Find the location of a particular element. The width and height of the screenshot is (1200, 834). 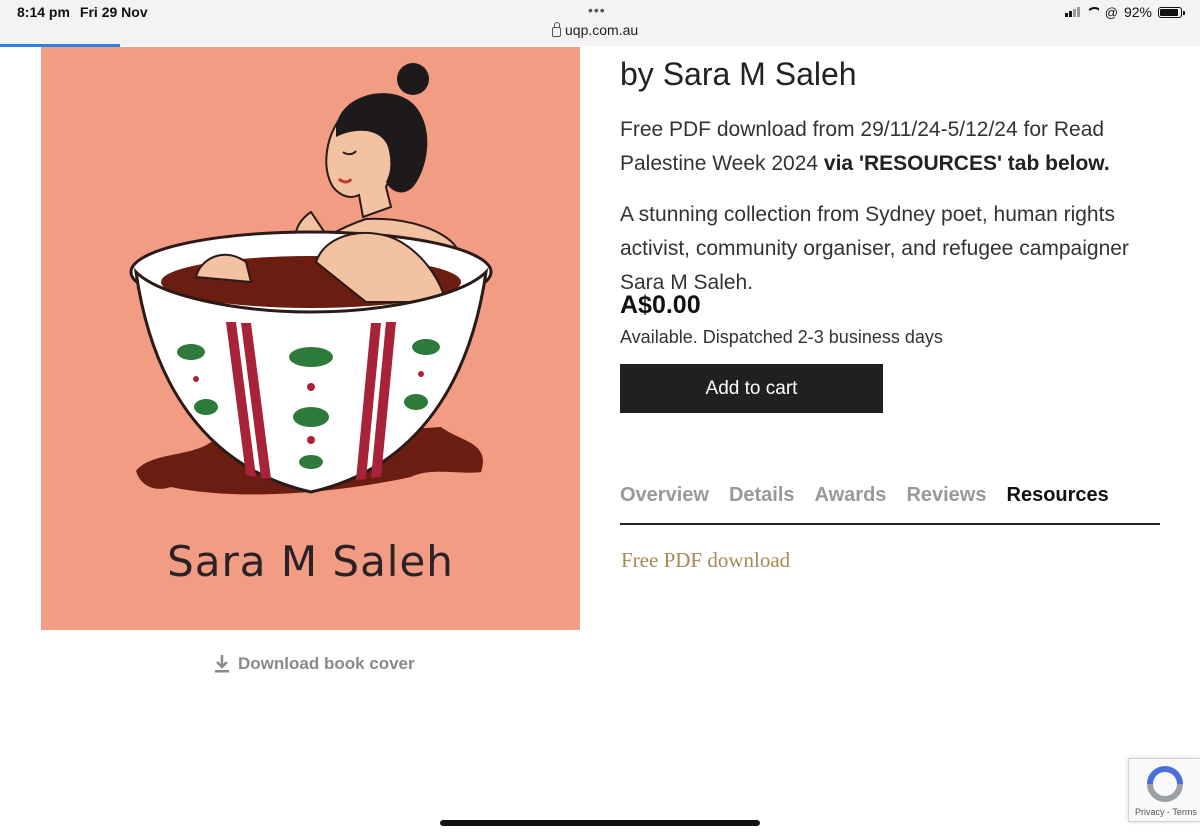

promo-text-bold: via 'RESOURCES' tab below. is located at coordinates (966, 163).